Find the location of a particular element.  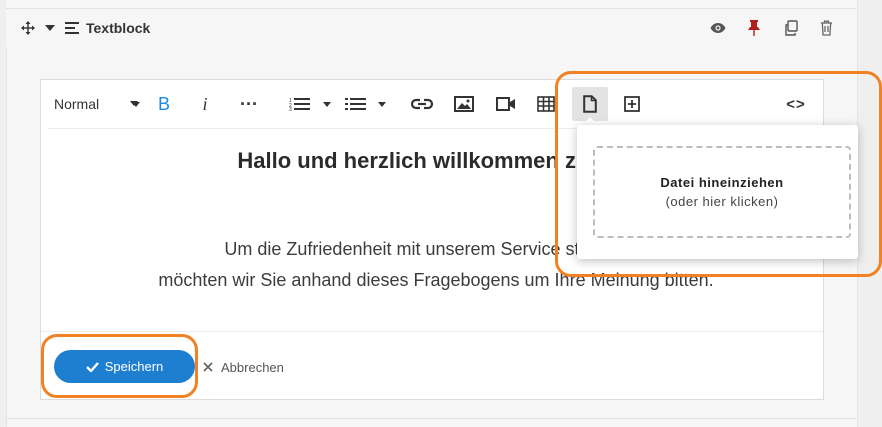

save-button: Speichern is located at coordinates (124, 366).